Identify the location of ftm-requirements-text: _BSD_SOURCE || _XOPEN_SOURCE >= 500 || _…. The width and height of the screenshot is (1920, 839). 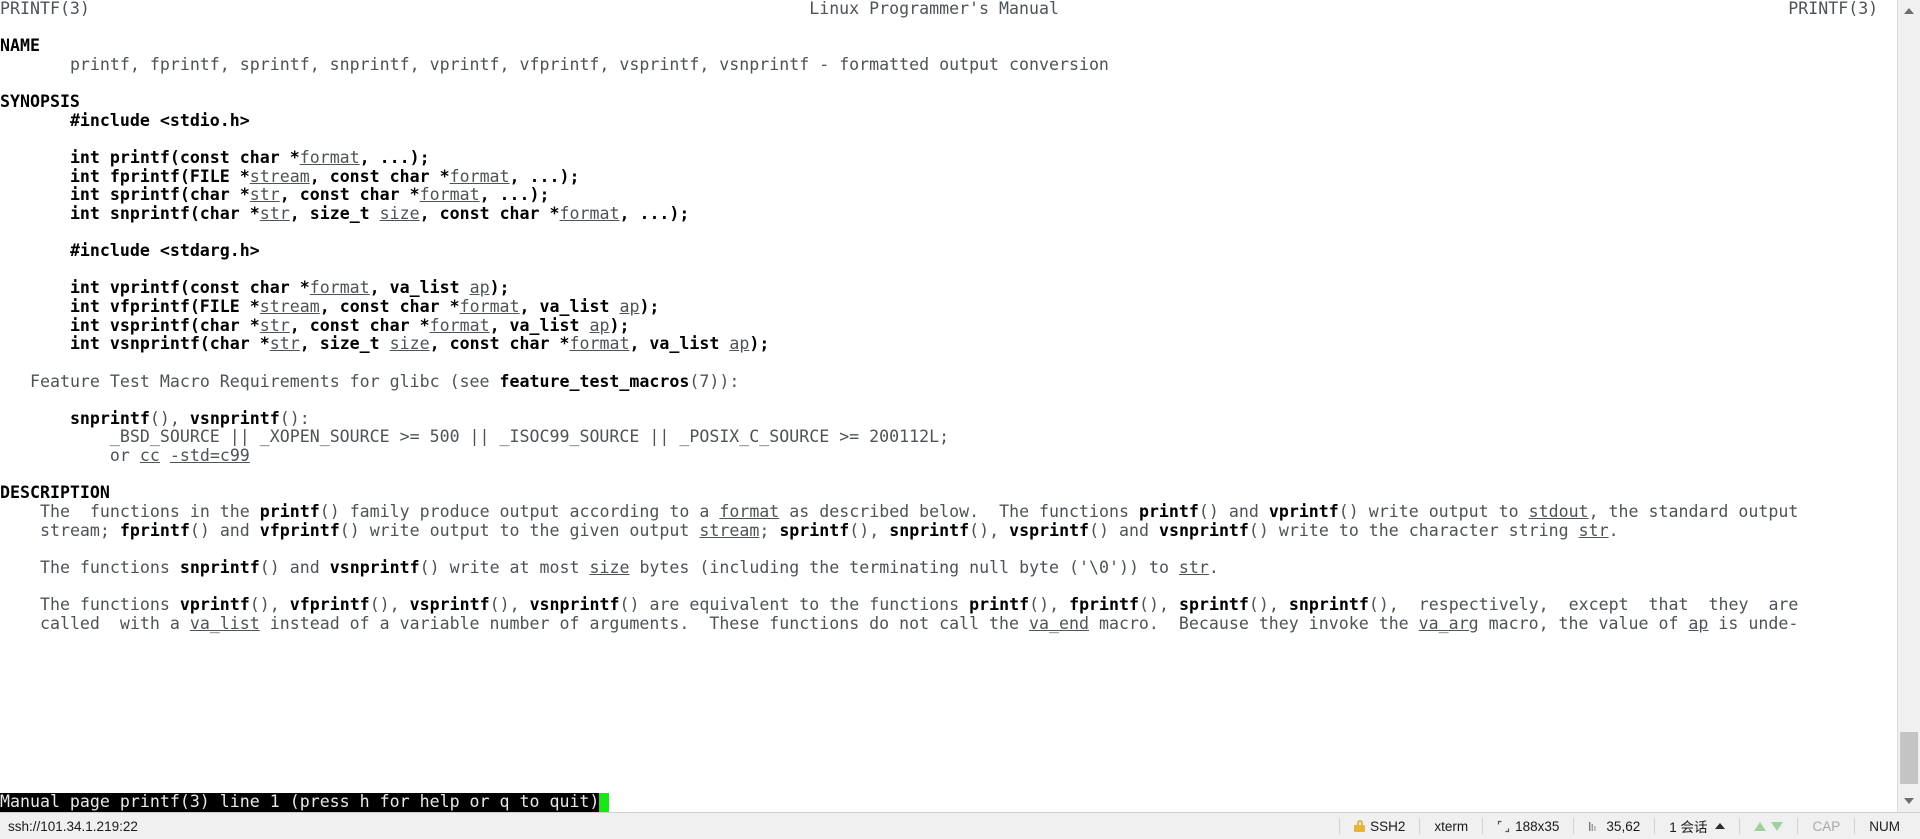
(529, 437).